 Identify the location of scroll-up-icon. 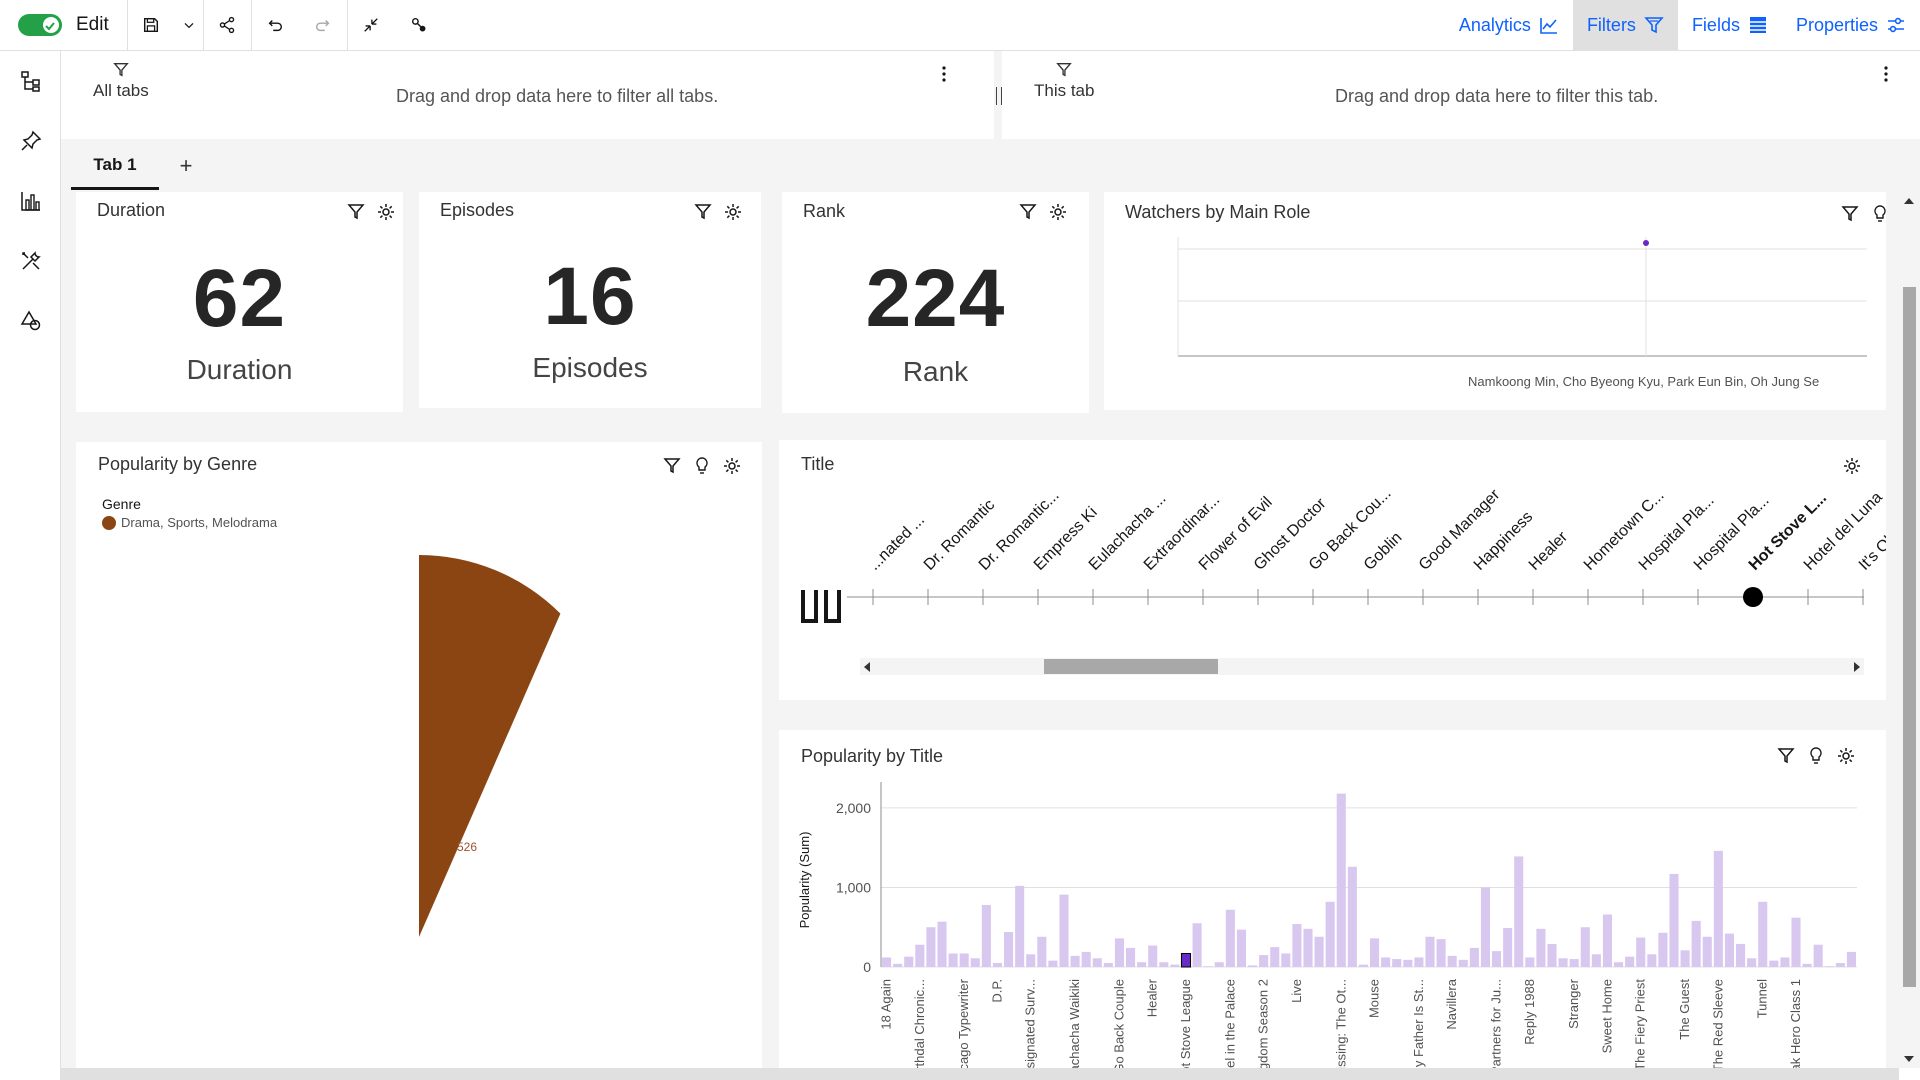
(1909, 201).